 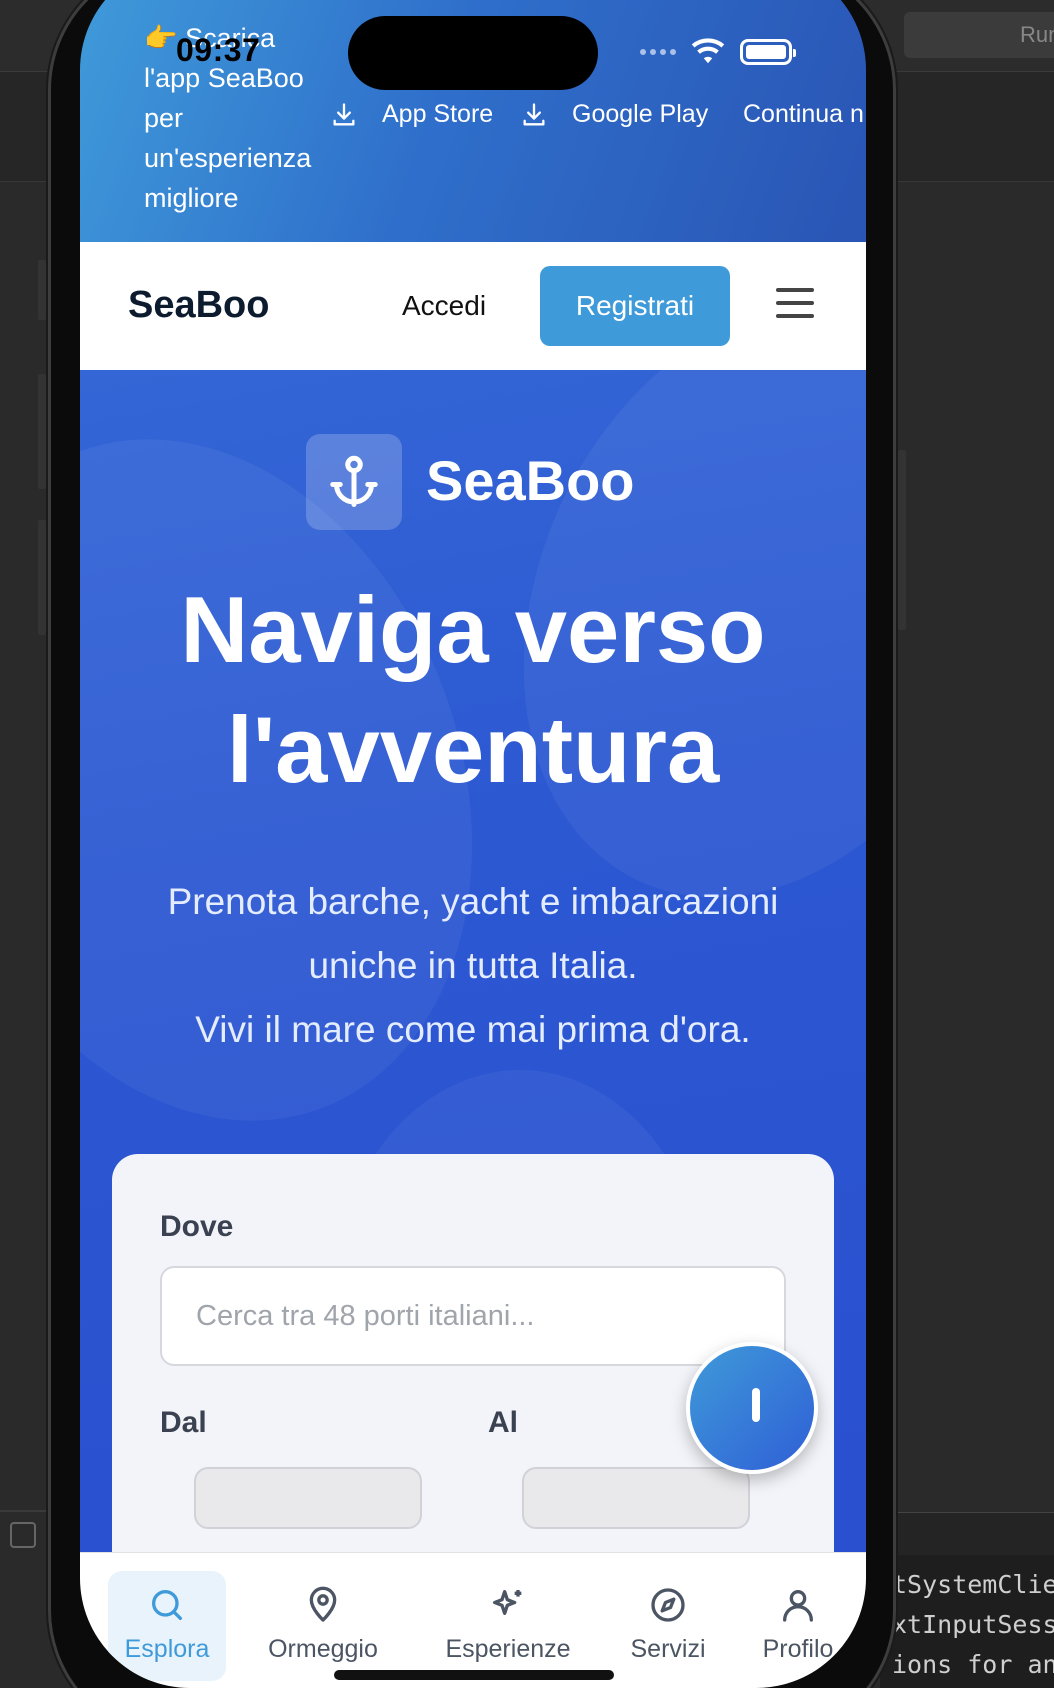 What do you see at coordinates (756, 1405) in the screenshot?
I see `chat-icon` at bounding box center [756, 1405].